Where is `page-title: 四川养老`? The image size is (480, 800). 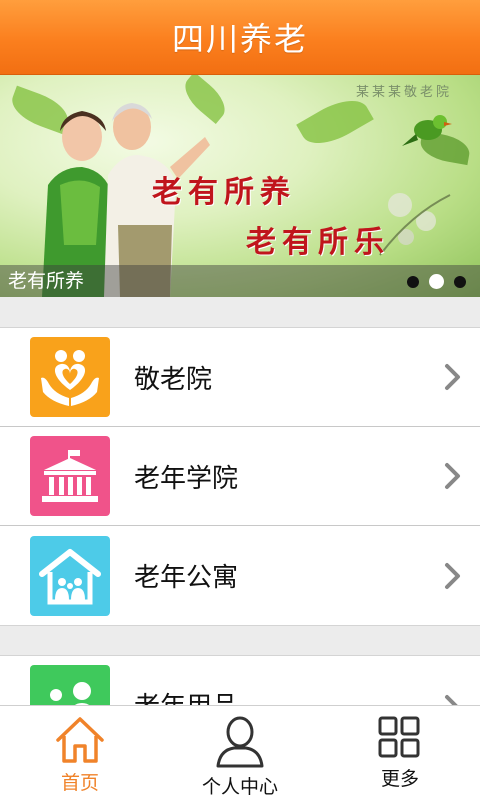
page-title: 四川养老 is located at coordinates (239, 39).